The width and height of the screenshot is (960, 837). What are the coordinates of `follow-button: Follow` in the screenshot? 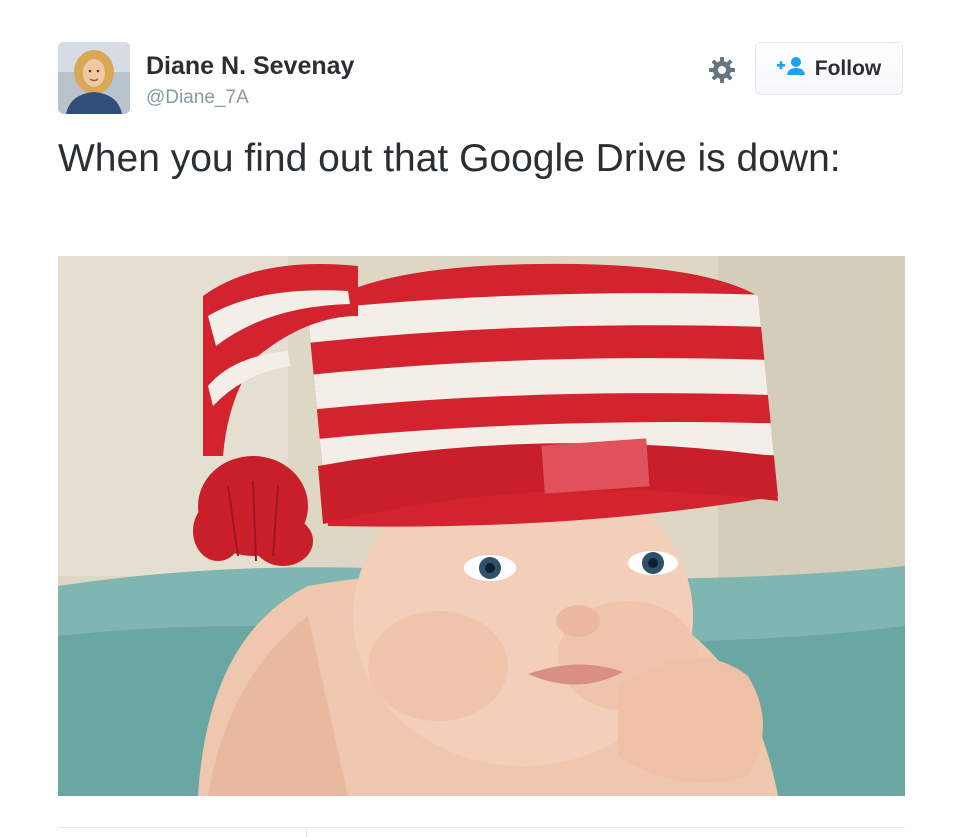 It's located at (829, 68).